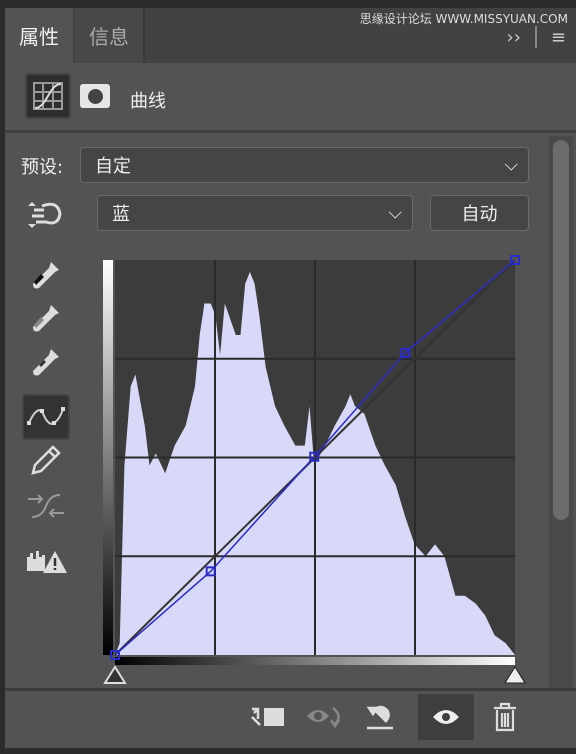  I want to click on reset-icon, so click(380, 717).